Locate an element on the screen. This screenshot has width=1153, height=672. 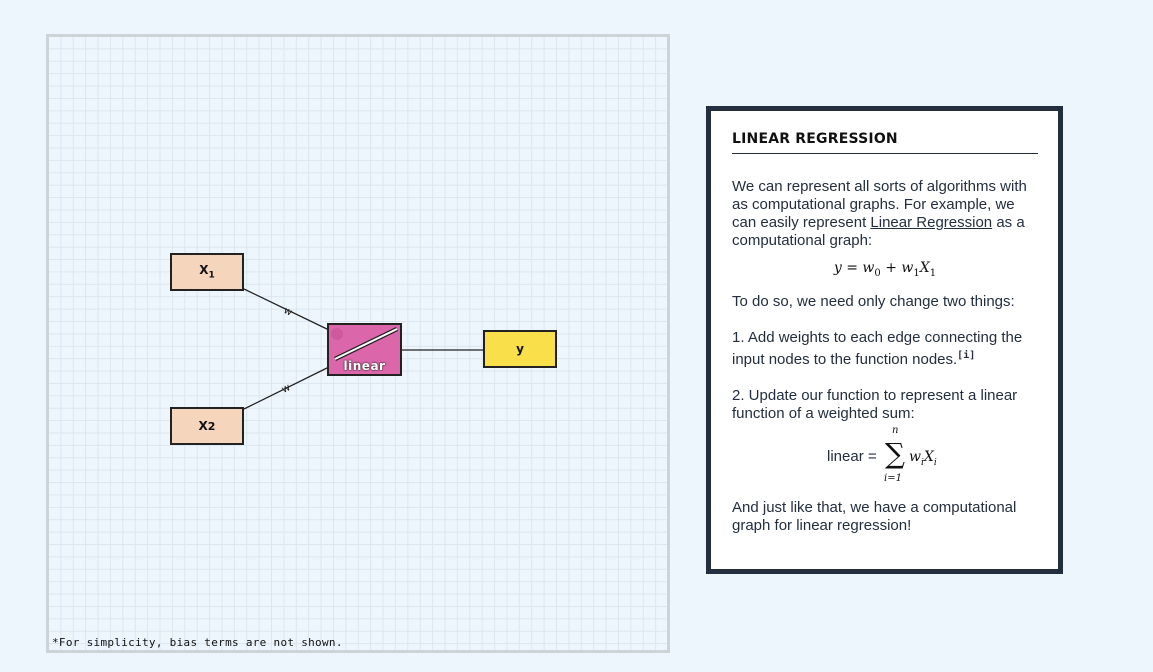
node-x2-label: X2 is located at coordinates (207, 426).